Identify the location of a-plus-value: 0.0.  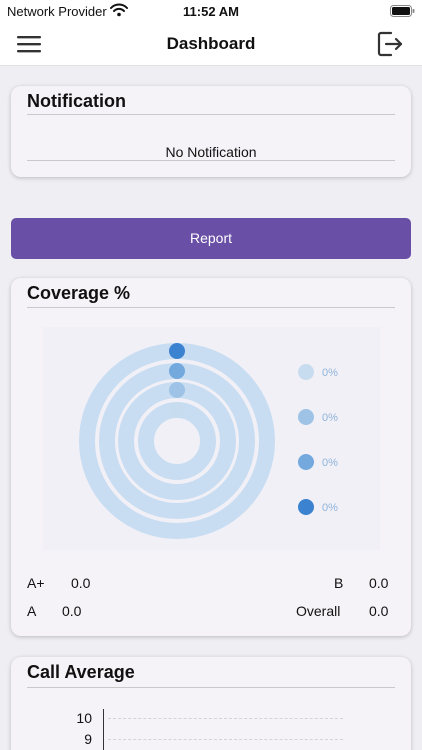
(81, 583).